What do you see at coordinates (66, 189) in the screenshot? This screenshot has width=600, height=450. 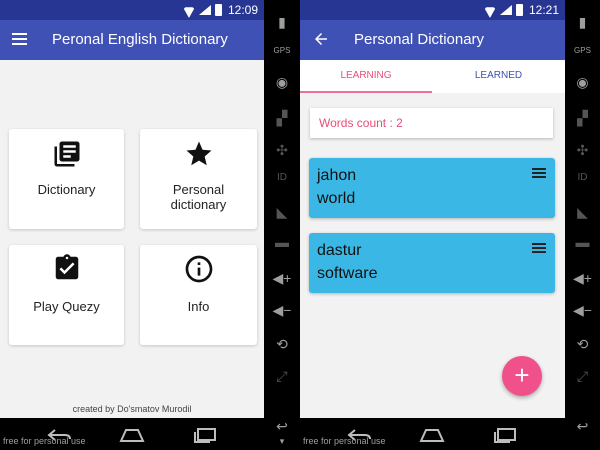 I see `tile-label-dictionary: Dictionary` at bounding box center [66, 189].